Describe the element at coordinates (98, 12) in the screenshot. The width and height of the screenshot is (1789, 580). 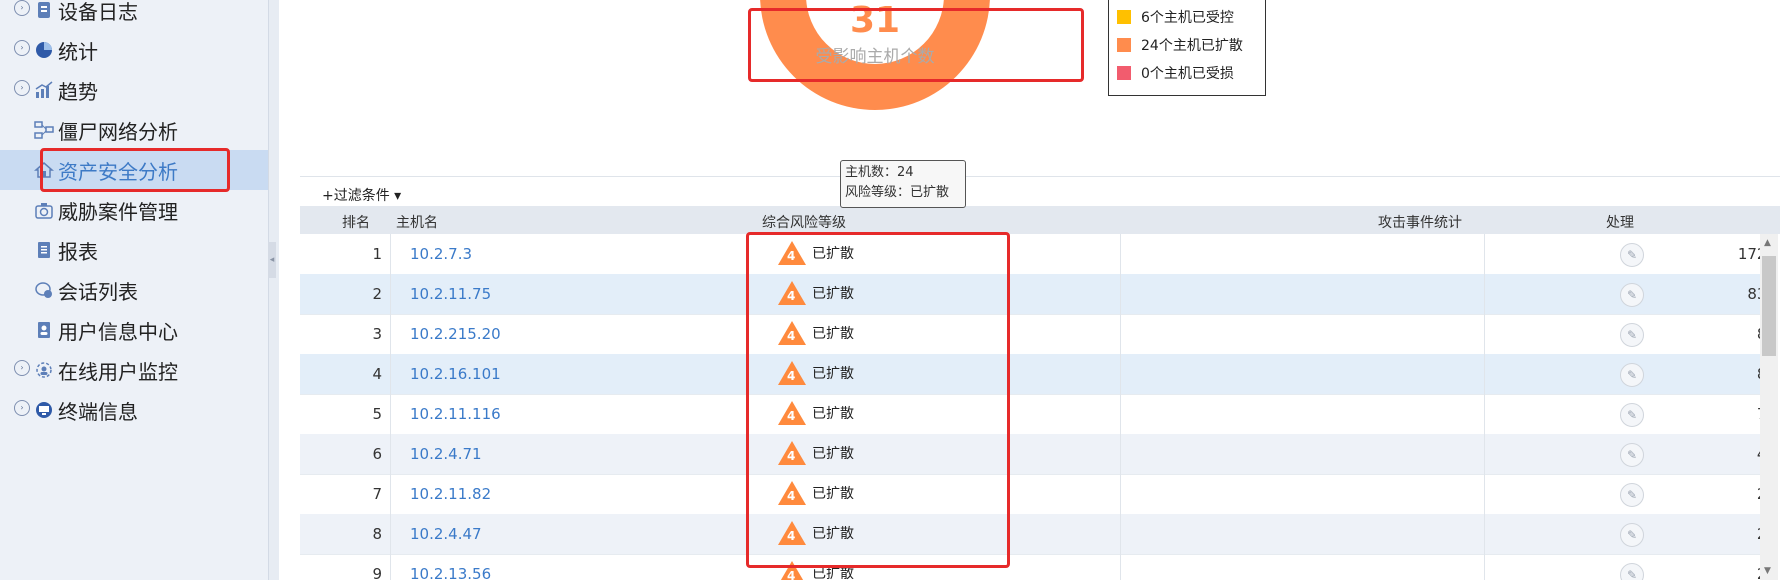
I see `sidebar-item-label: 设备日志` at that location.